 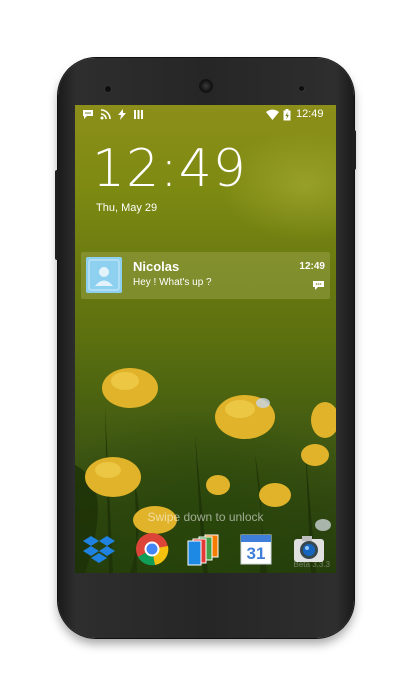 What do you see at coordinates (169, 169) in the screenshot?
I see `lock-clock: 12:49` at bounding box center [169, 169].